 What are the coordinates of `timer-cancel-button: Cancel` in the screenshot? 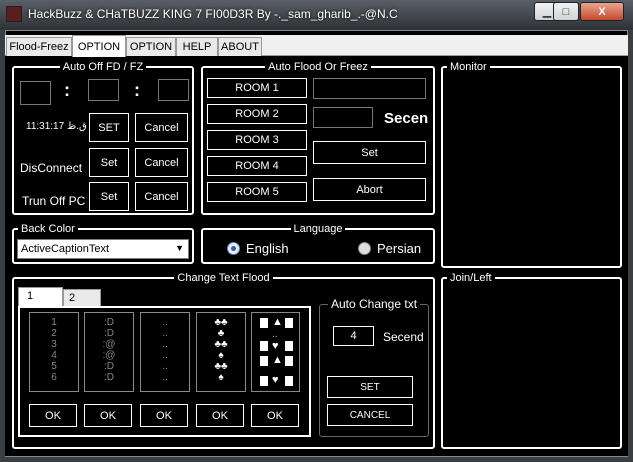 It's located at (161, 127).